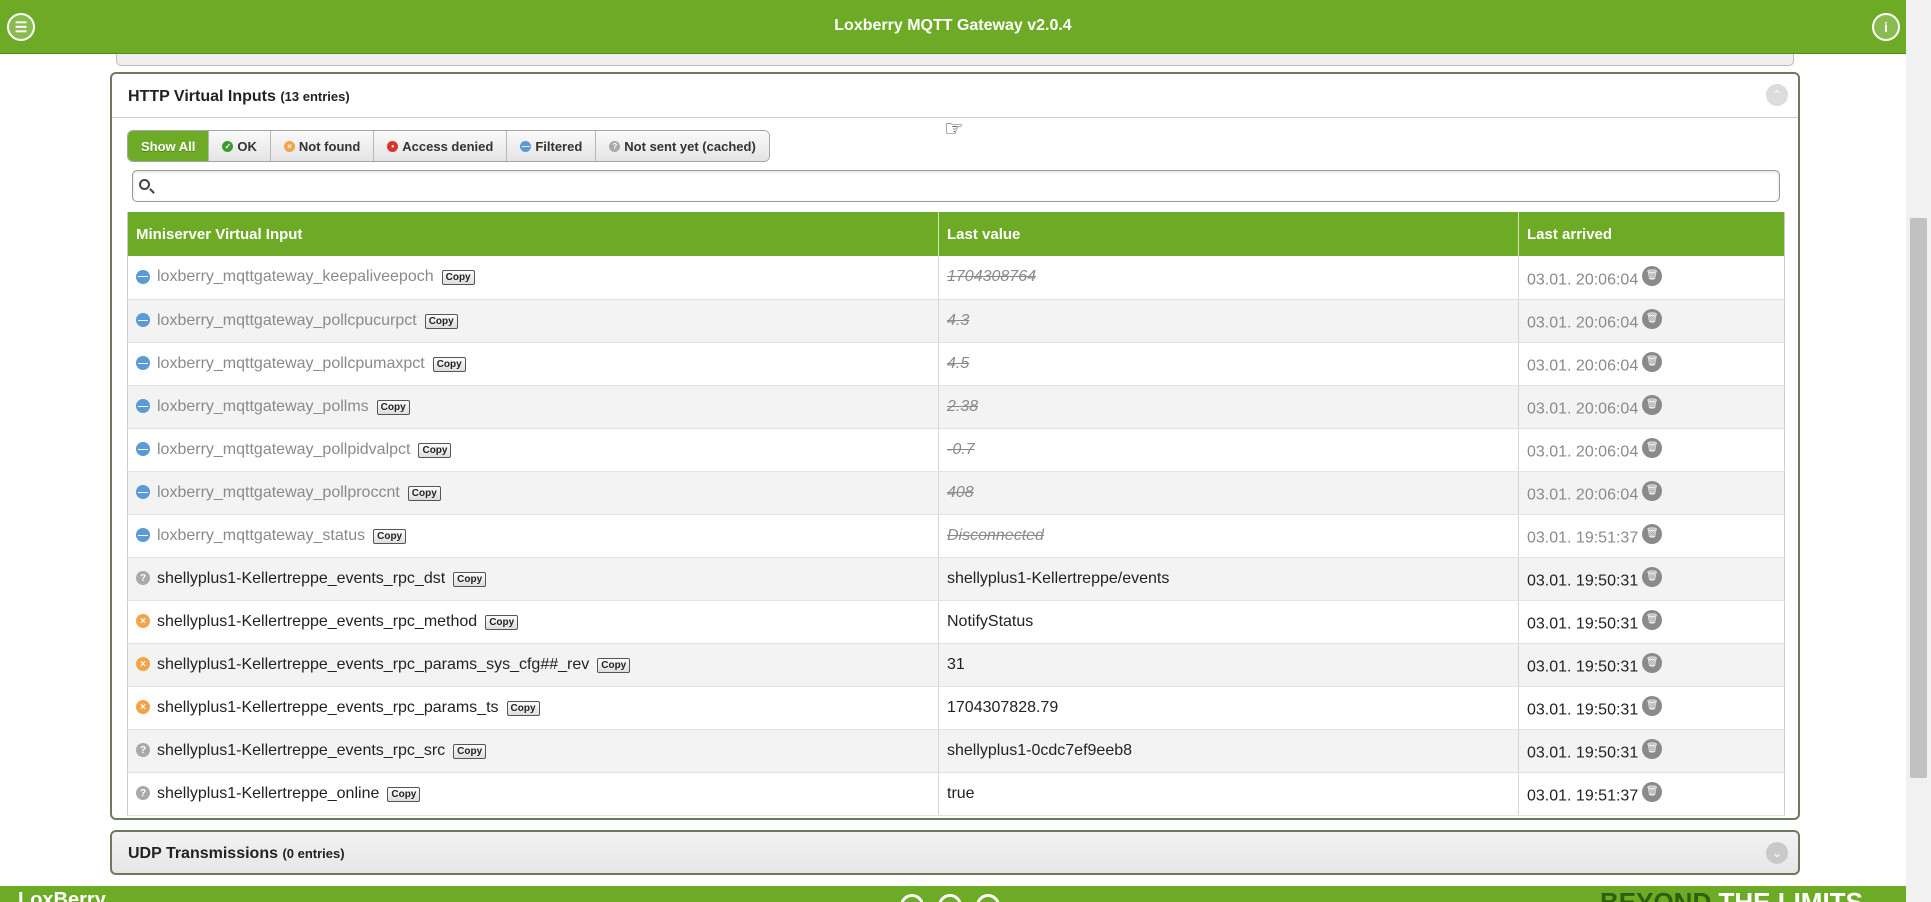  I want to click on filter-label: Show All, so click(168, 146).